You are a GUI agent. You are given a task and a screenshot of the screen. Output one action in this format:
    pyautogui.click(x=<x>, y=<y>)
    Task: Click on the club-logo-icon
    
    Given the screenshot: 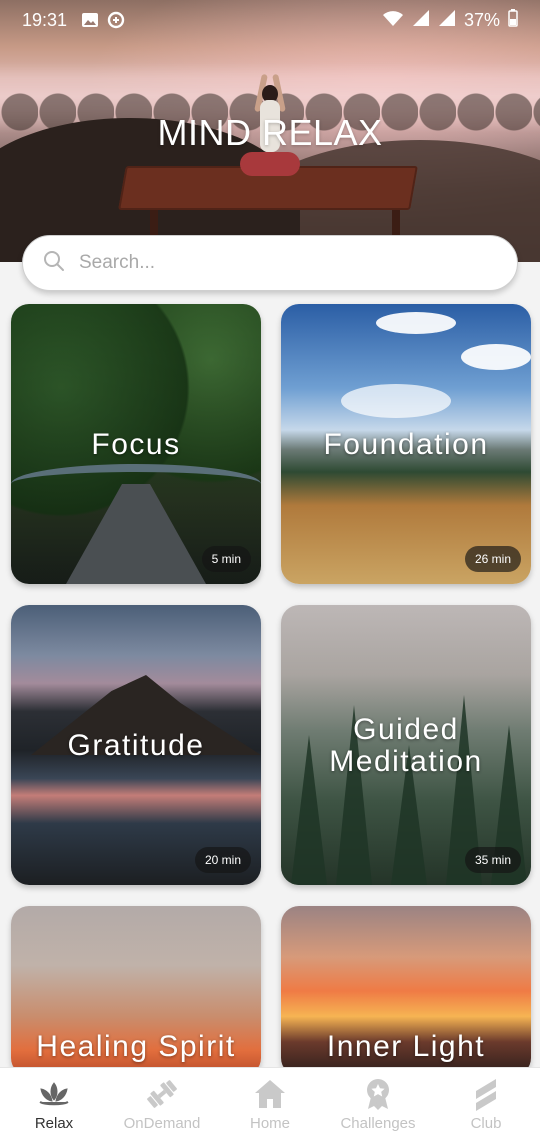 What is the action you would take?
    pyautogui.click(x=486, y=1094)
    